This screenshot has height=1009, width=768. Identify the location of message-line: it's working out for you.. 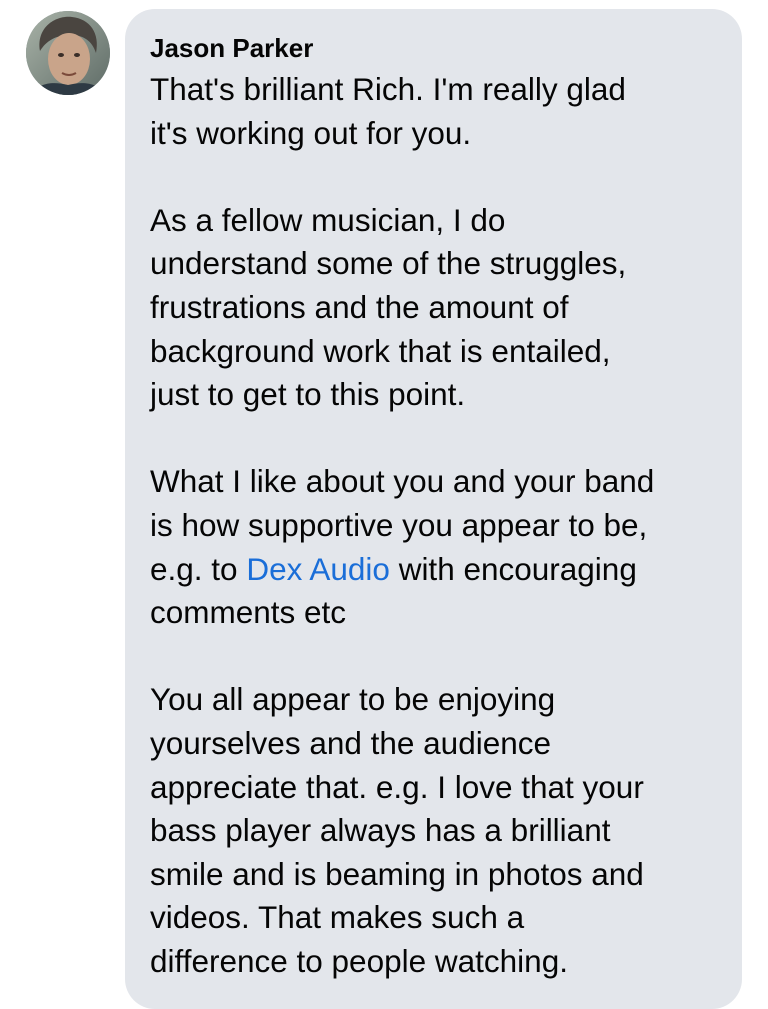
(311, 132).